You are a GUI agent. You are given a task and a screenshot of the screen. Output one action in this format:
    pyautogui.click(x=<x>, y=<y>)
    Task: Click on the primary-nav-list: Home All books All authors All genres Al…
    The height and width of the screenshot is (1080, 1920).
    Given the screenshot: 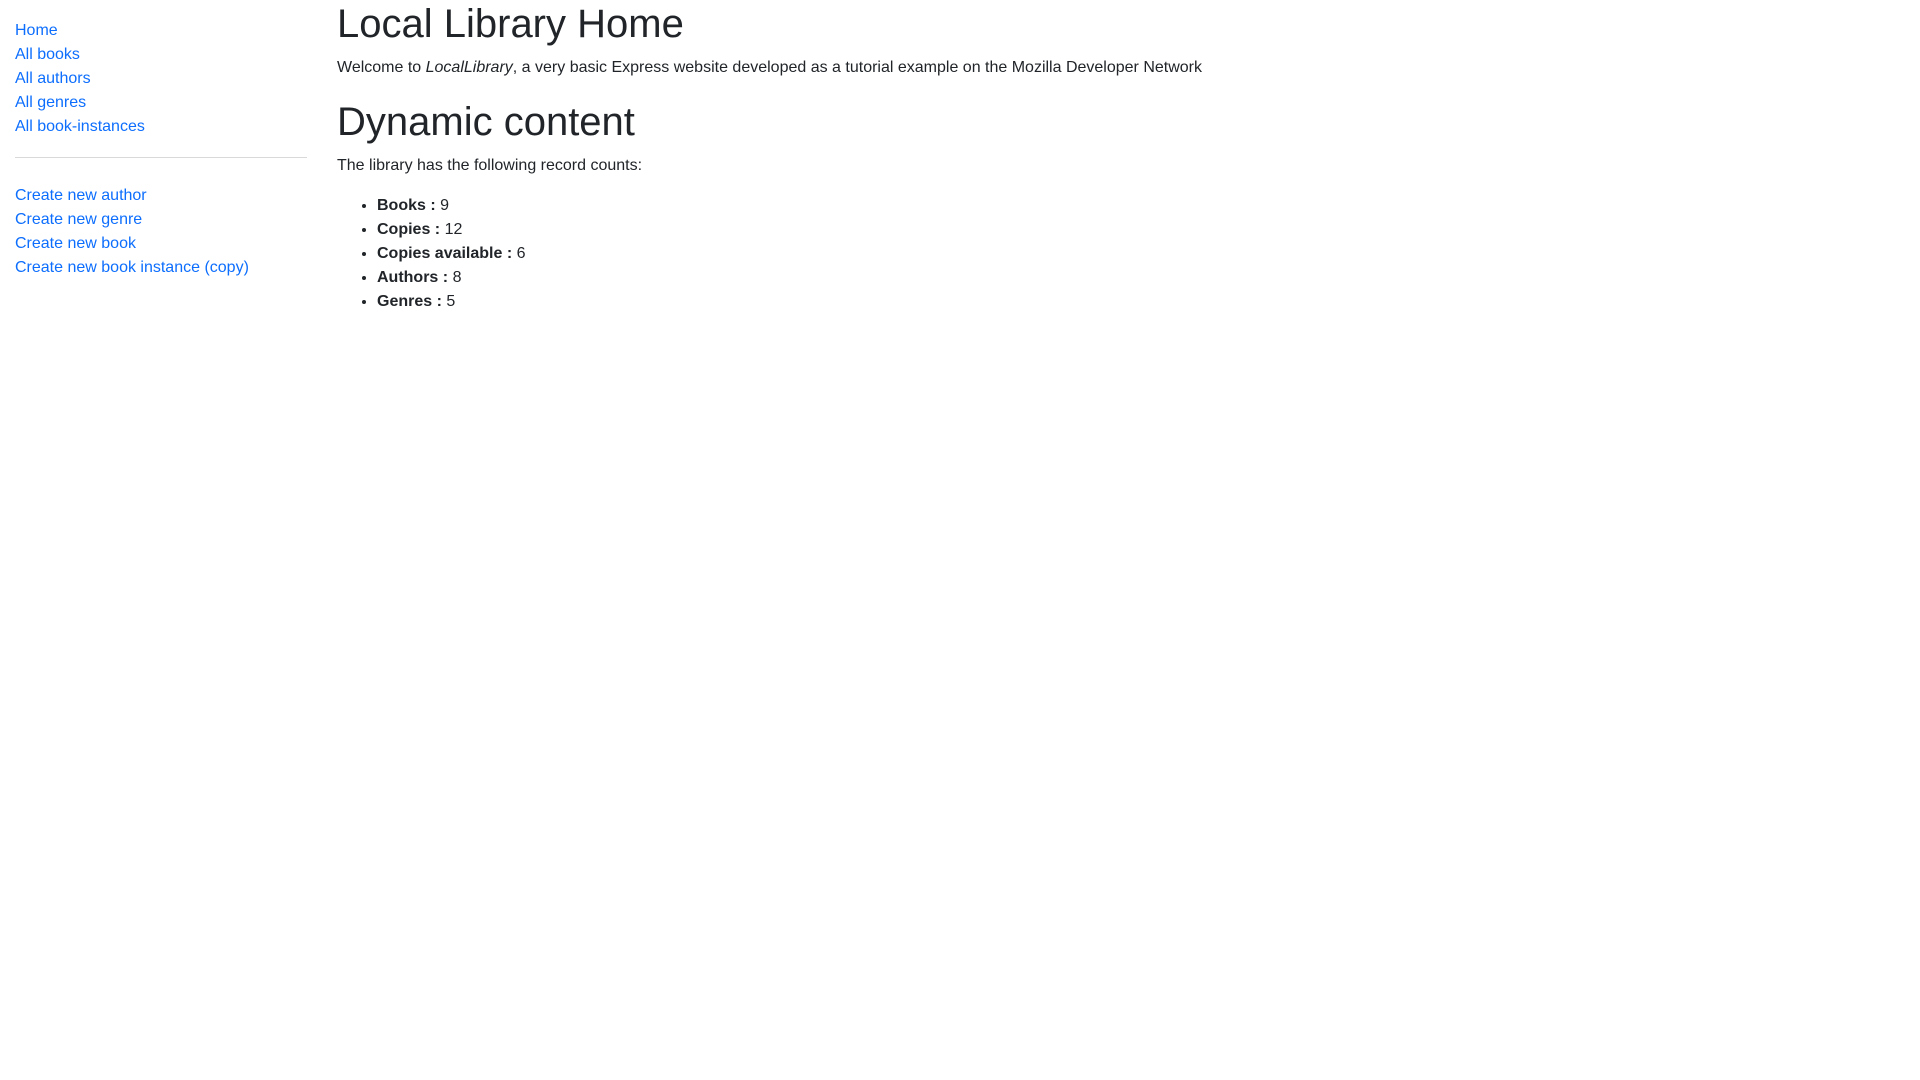 What is the action you would take?
    pyautogui.click(x=161, y=79)
    